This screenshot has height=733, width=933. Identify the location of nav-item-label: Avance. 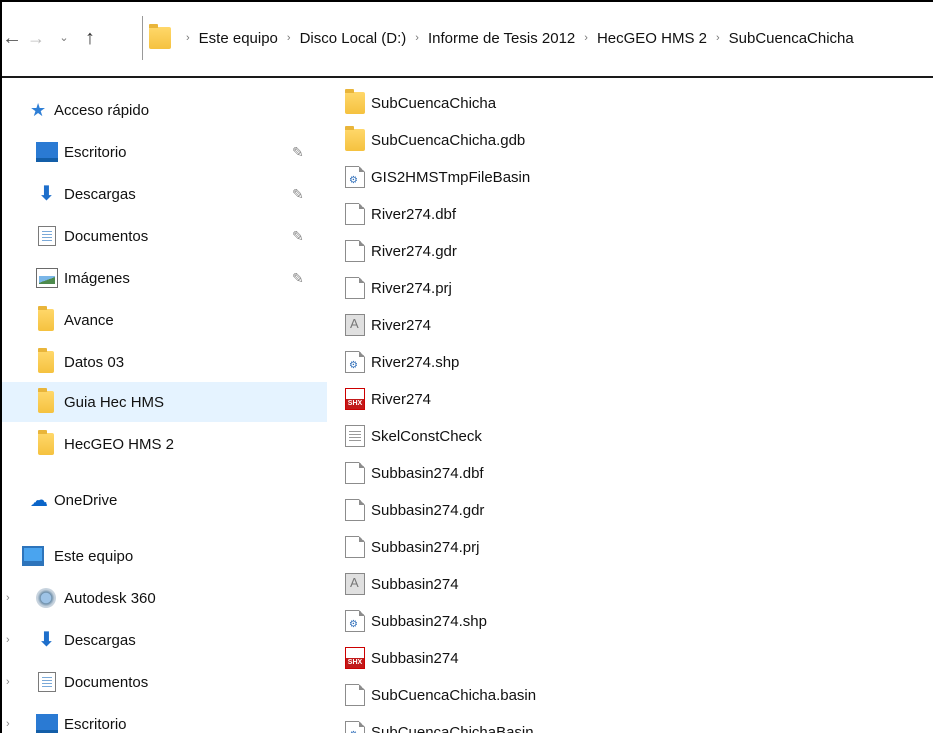
(89, 320).